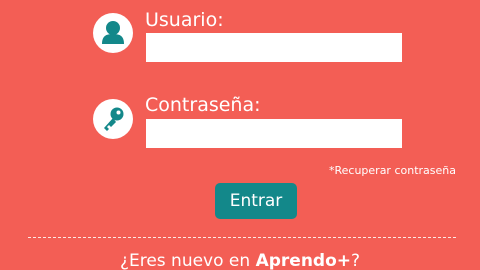 The image size is (480, 270). What do you see at coordinates (184, 20) in the screenshot?
I see `username-label: Usuario:` at bounding box center [184, 20].